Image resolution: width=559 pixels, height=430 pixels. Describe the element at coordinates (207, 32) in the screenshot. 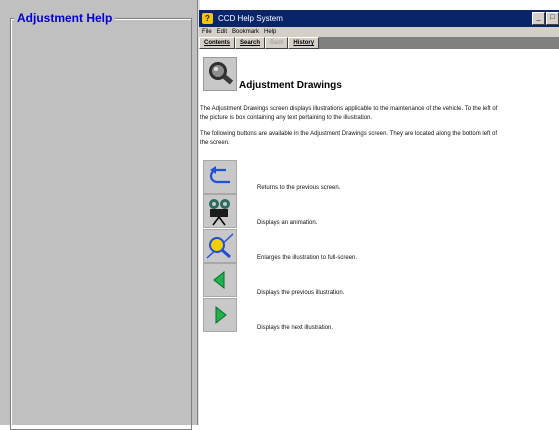

I see `menu-file: File` at that location.